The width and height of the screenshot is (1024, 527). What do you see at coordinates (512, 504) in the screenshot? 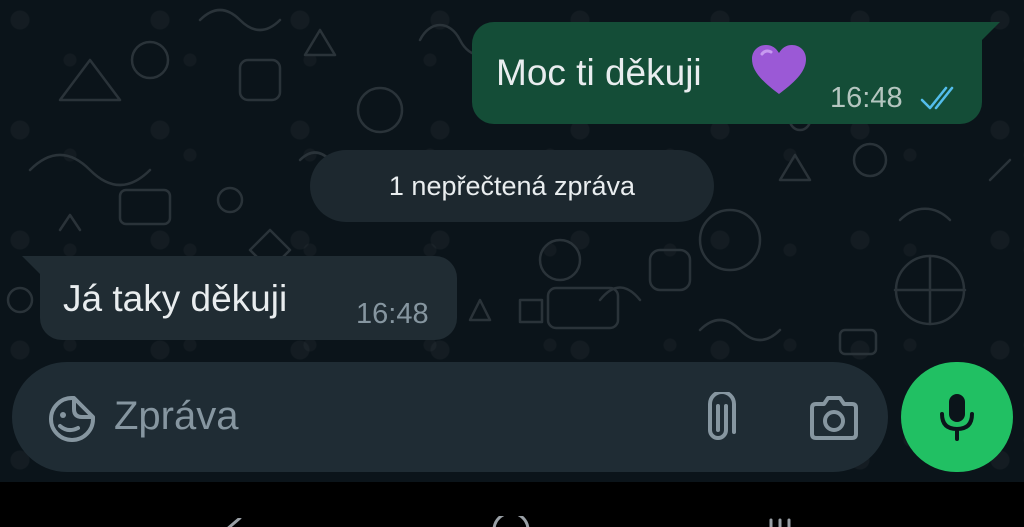
I see `system-navigation-bar` at bounding box center [512, 504].